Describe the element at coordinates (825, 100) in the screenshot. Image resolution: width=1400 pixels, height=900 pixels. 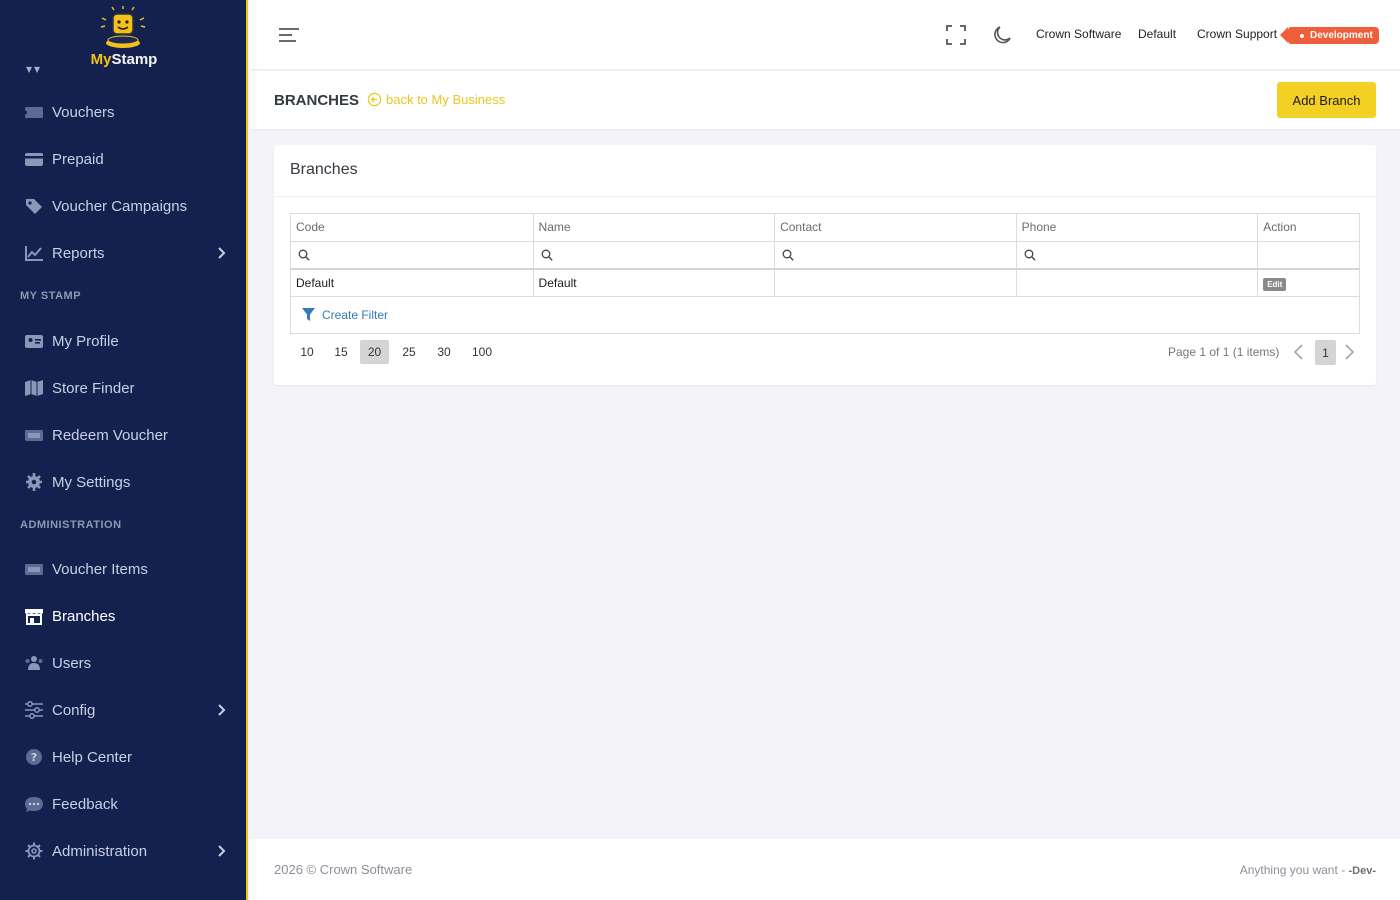
I see `page-title-bar: BRANCHES back to My Business Add Branch` at that location.